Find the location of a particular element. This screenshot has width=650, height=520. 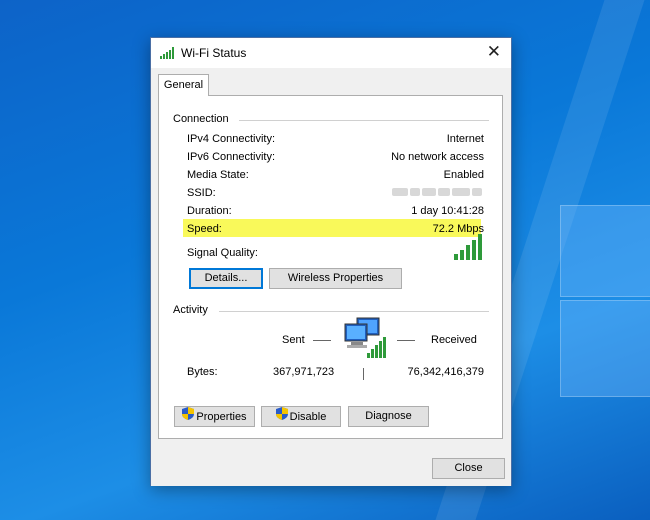

disable-button: Disable is located at coordinates (301, 416).